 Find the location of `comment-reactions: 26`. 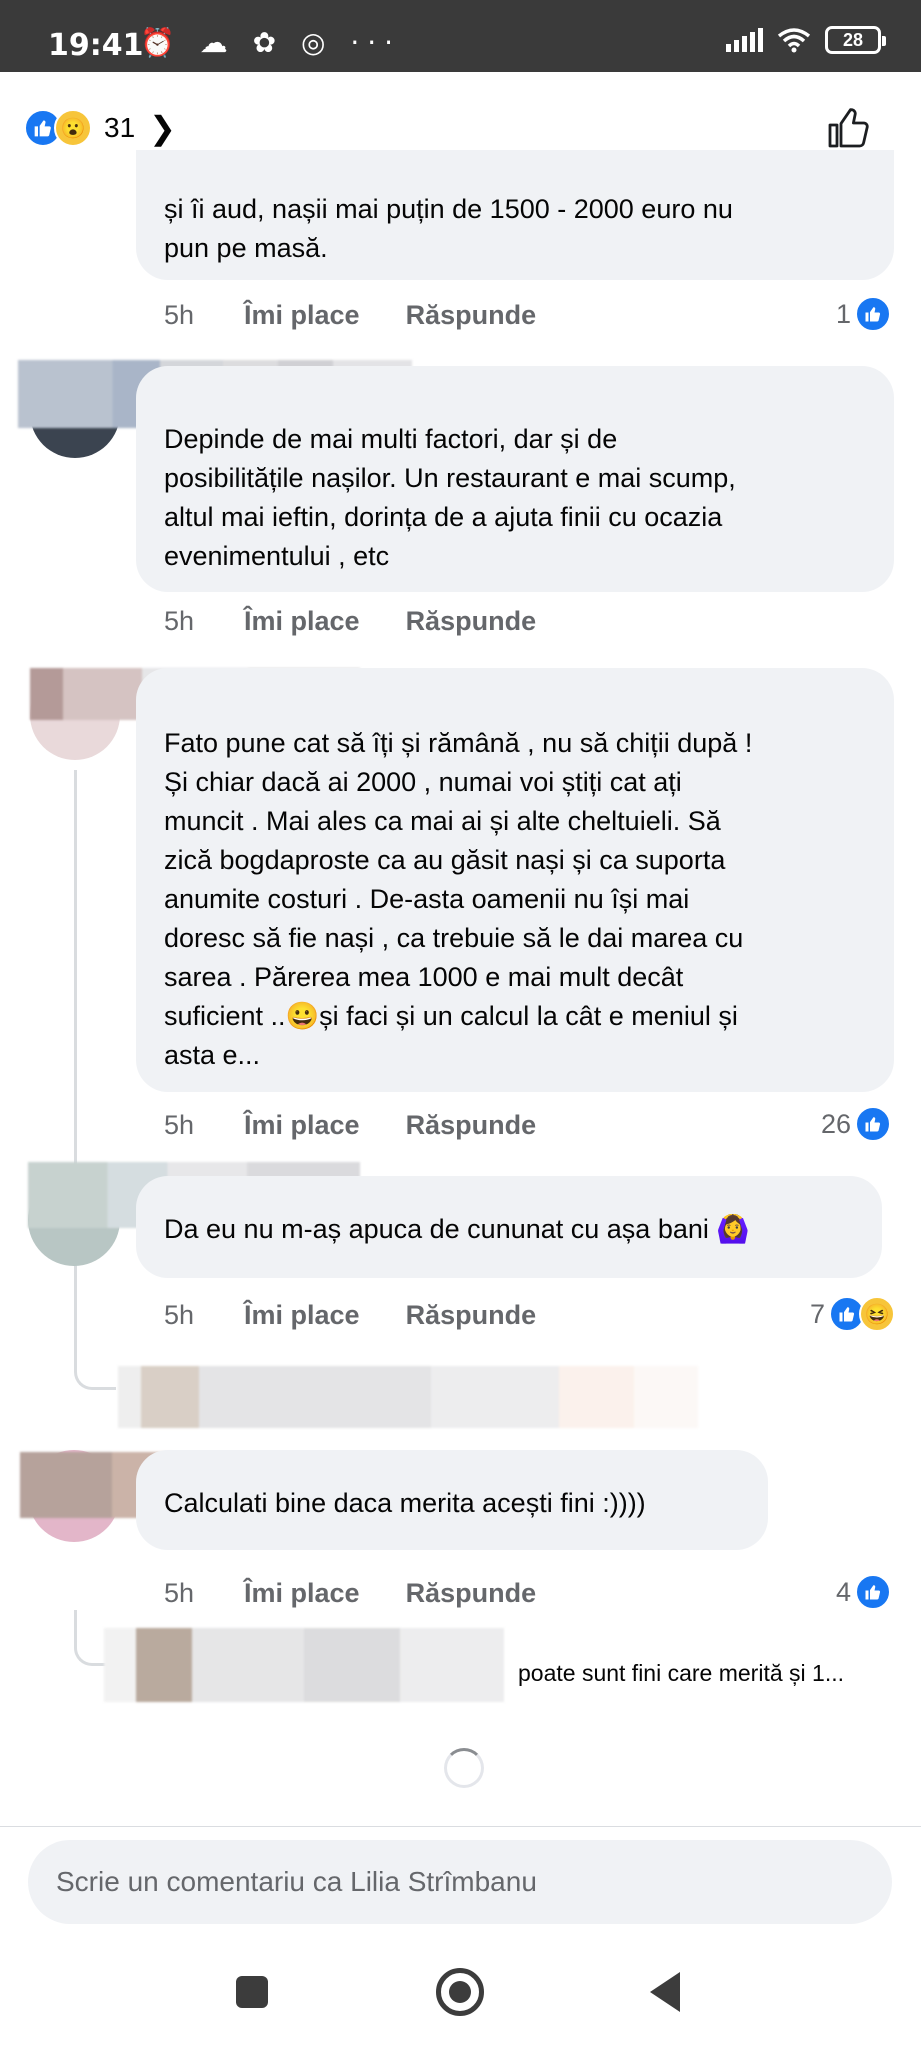

comment-reactions: 26 is located at coordinates (856, 1124).